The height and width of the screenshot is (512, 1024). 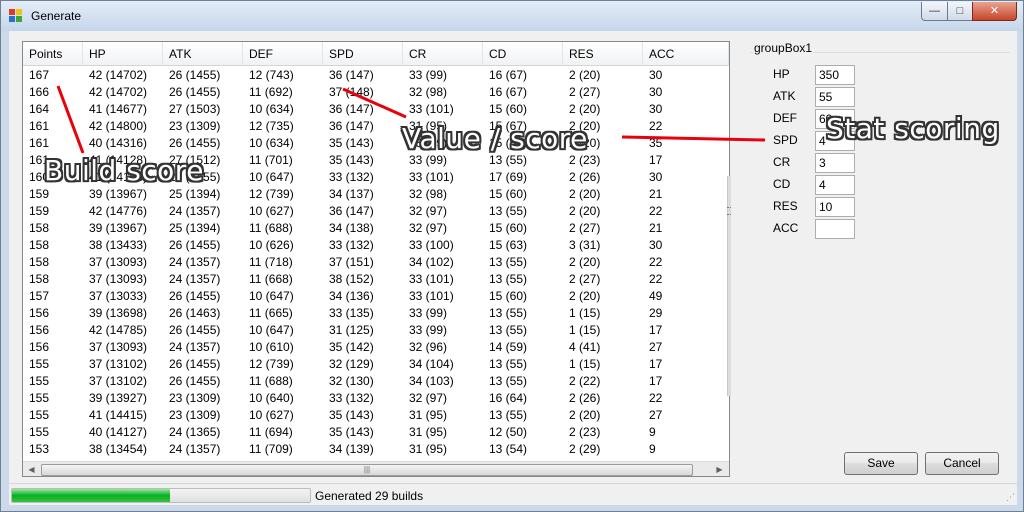 I want to click on column-header-acc: ACC, so click(x=686, y=54).